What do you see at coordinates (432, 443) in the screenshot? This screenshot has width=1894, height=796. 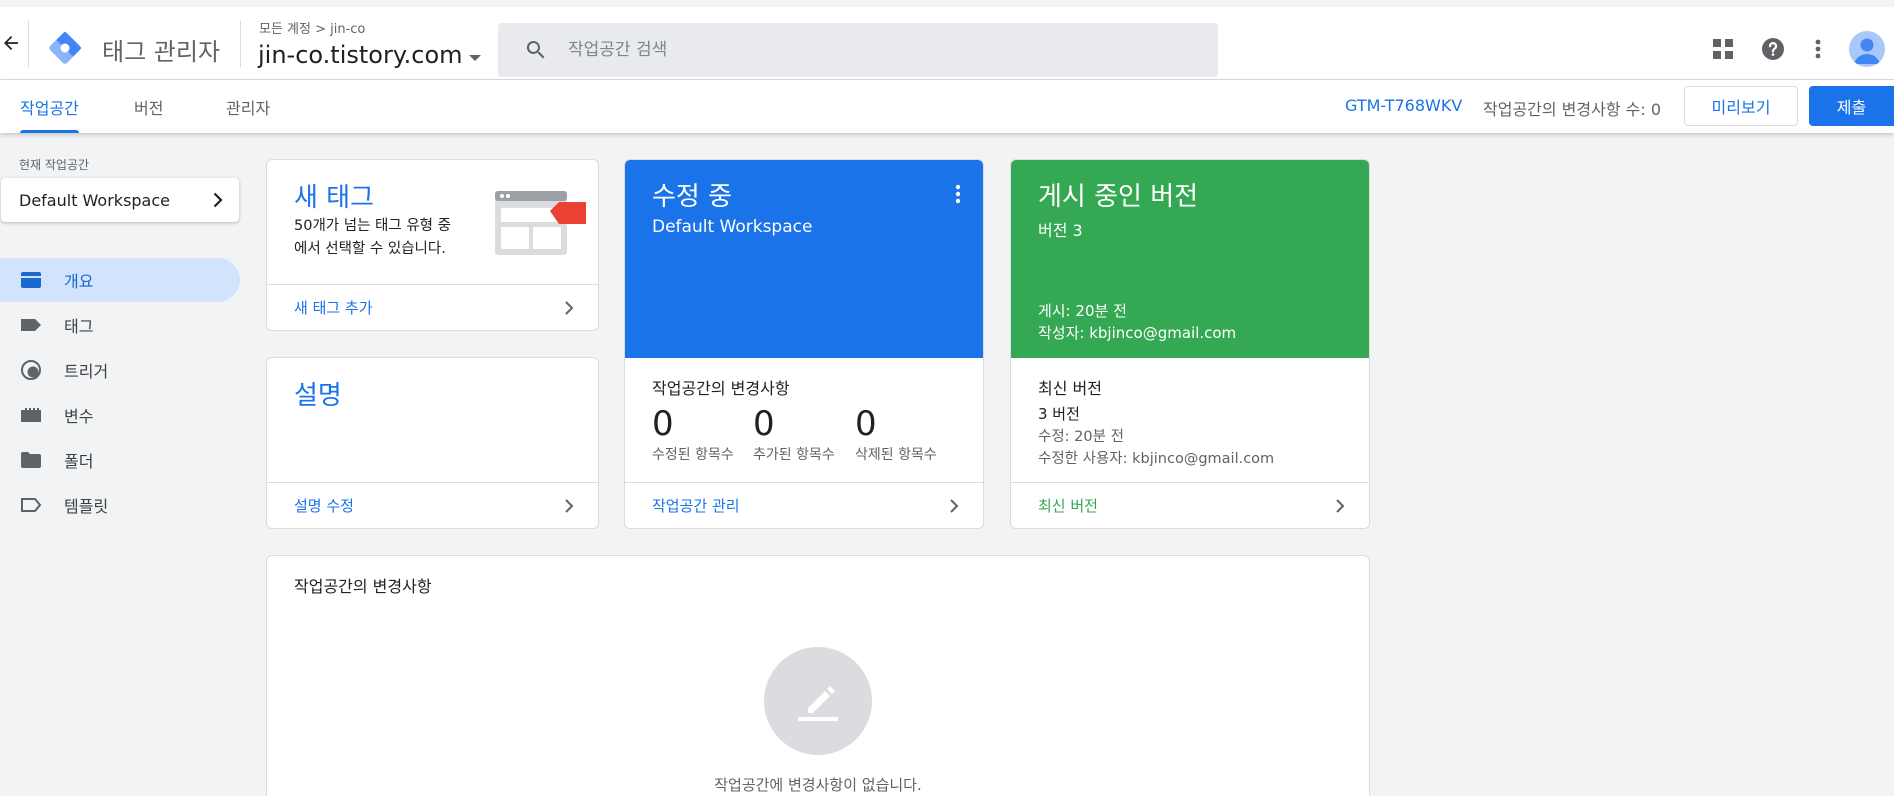 I see `description-card: 설명 설명 수정` at bounding box center [432, 443].